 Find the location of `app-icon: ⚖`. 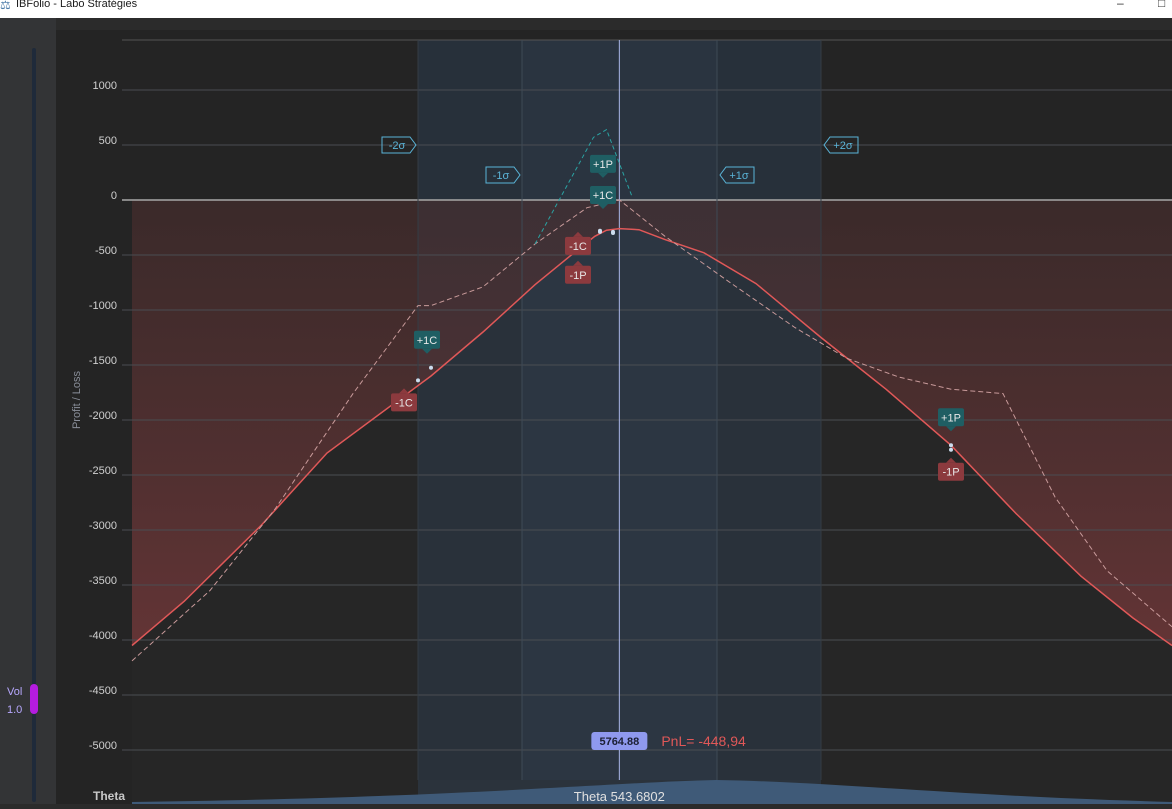

app-icon: ⚖ is located at coordinates (5, 6).